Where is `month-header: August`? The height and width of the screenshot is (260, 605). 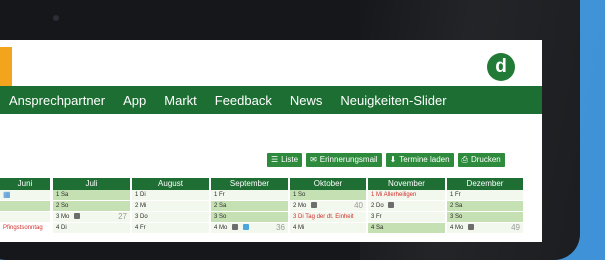
month-header: August is located at coordinates (170, 184).